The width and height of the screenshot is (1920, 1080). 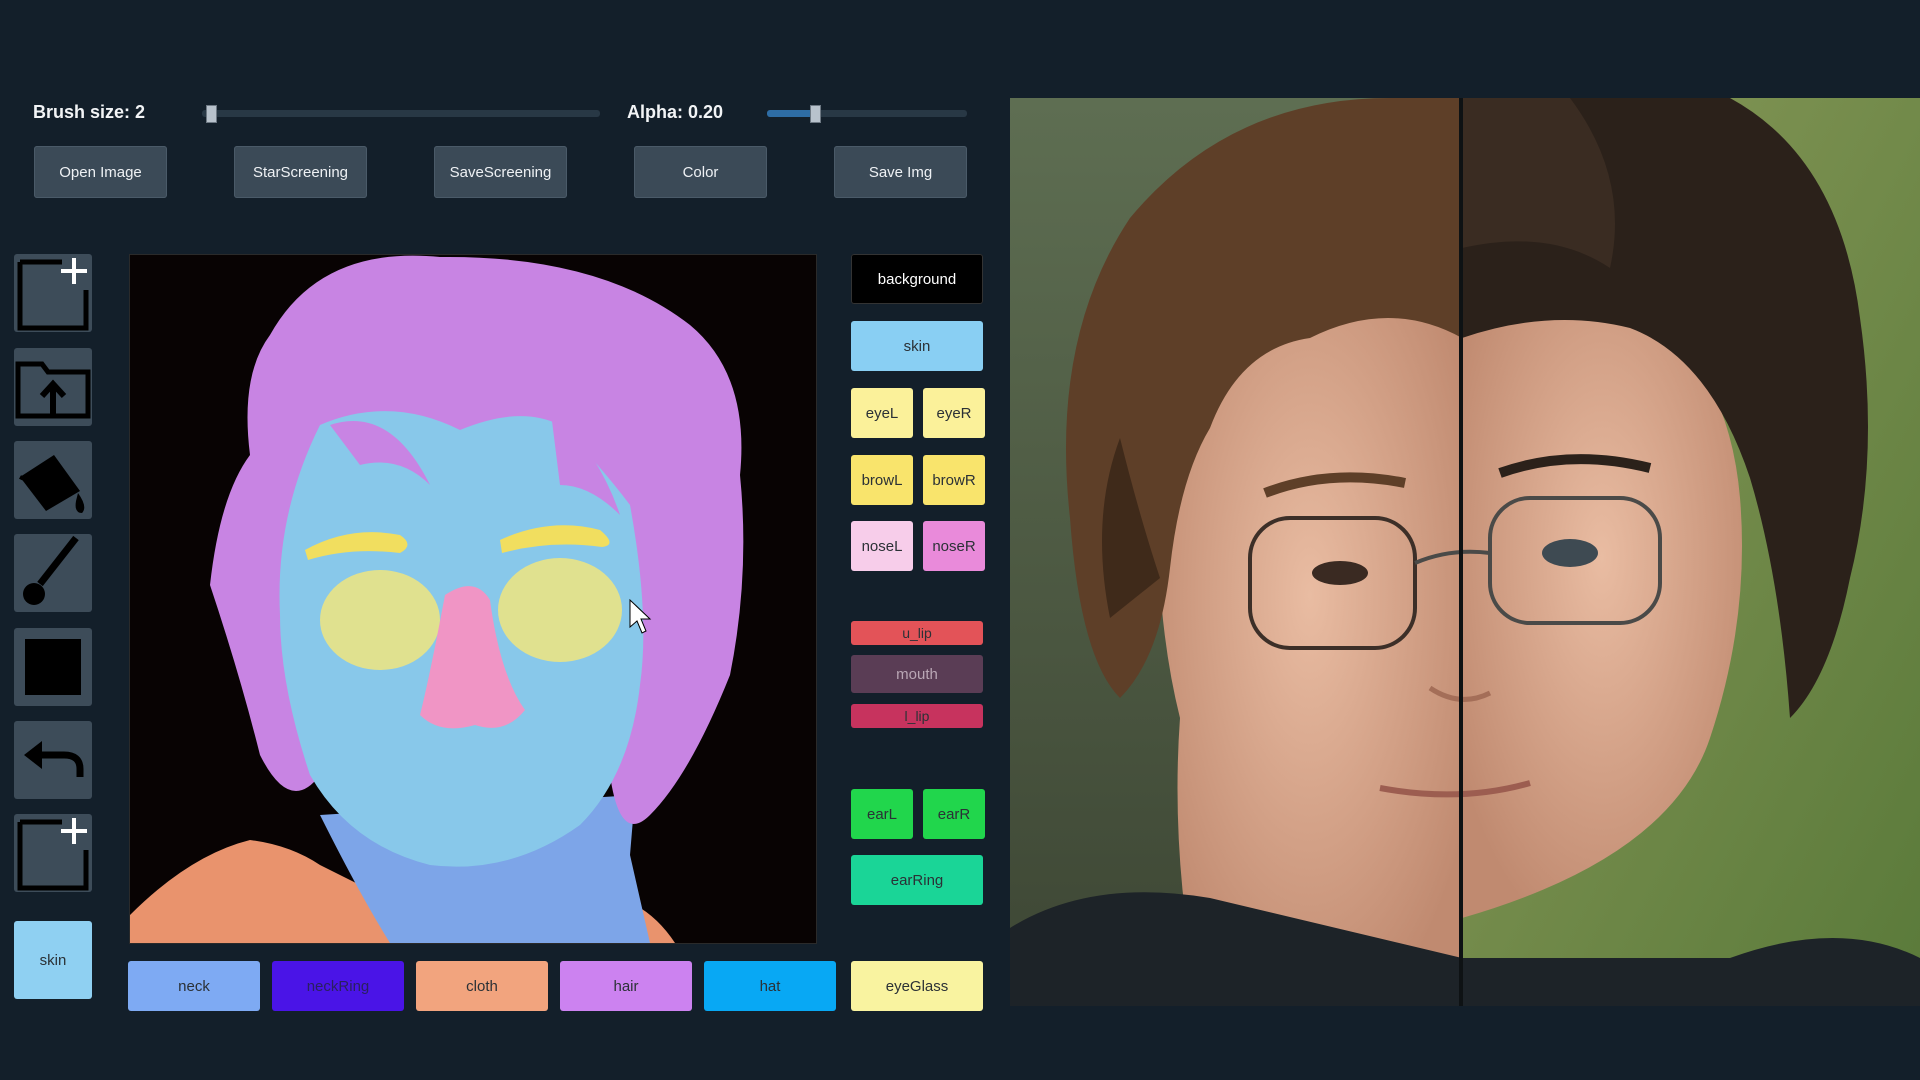 I want to click on label-neckRing-text: neckRing, so click(x=338, y=986).